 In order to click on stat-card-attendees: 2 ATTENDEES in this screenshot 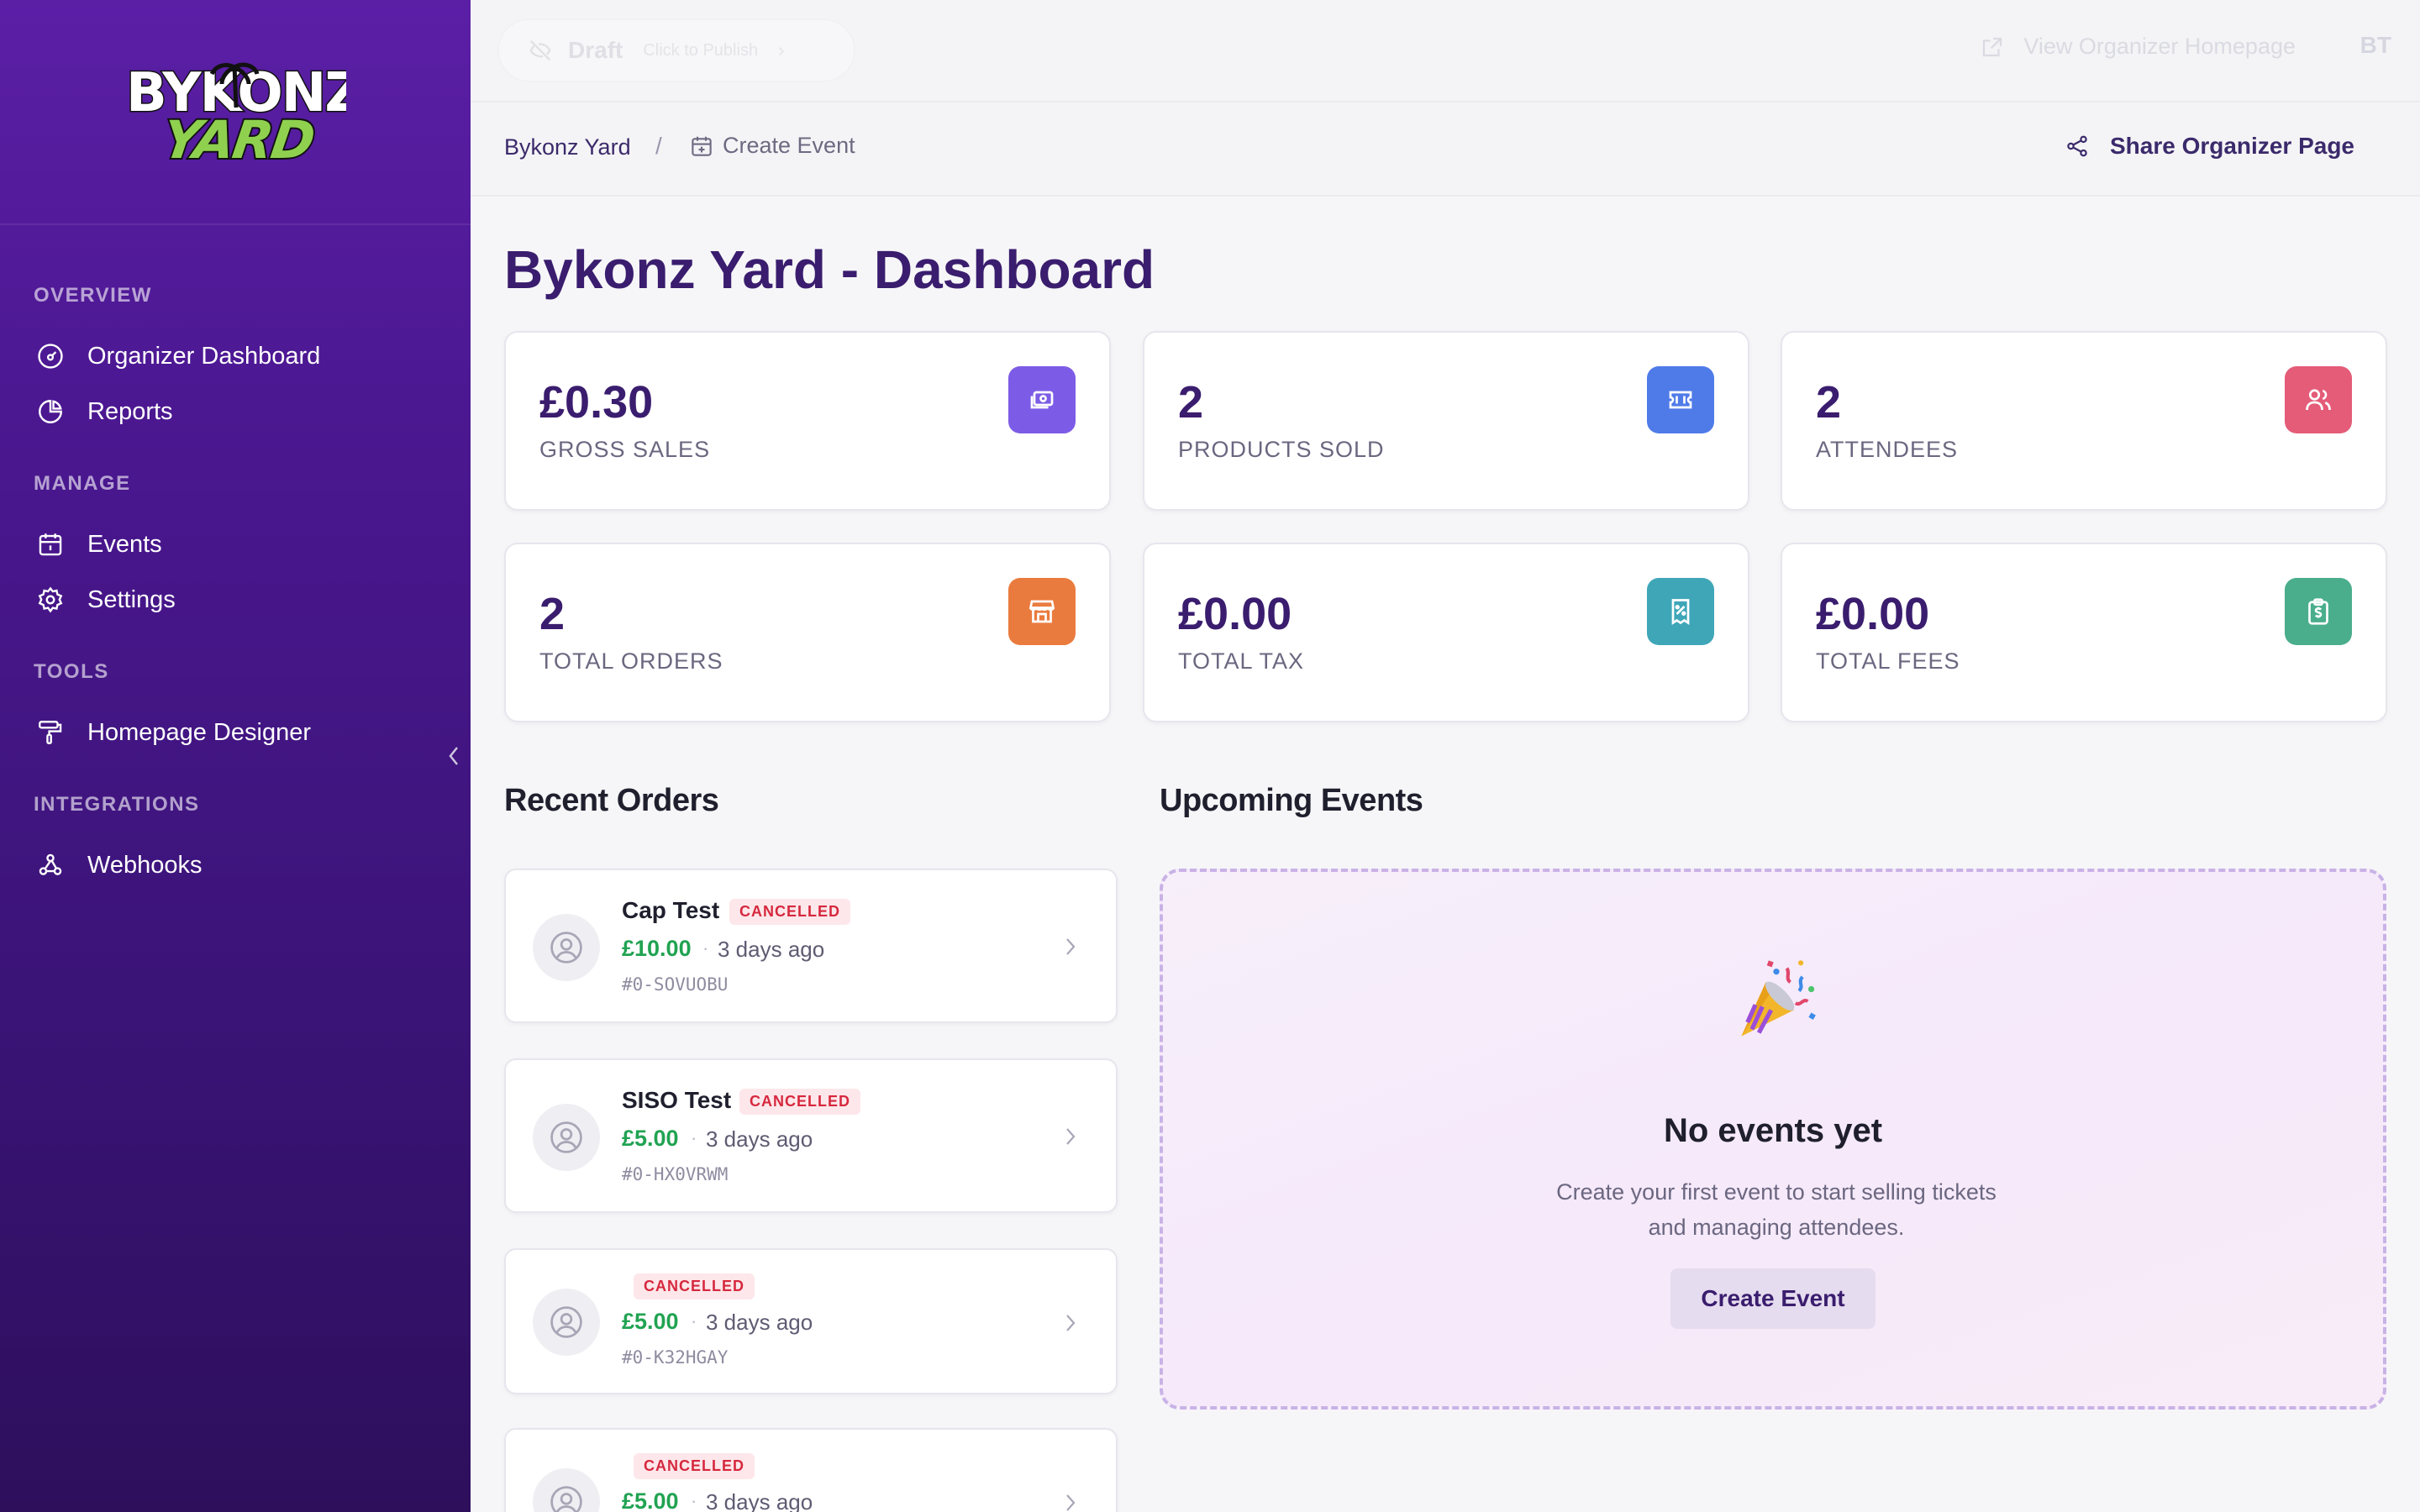, I will do `click(2084, 421)`.